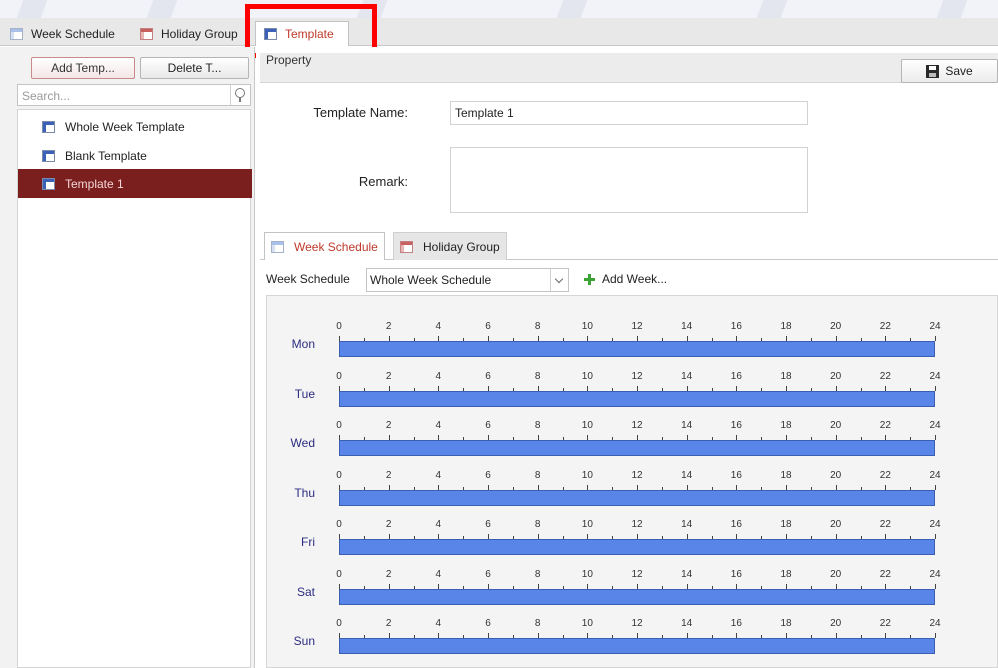 The height and width of the screenshot is (668, 998). What do you see at coordinates (135, 183) in the screenshot?
I see `list-item-template-1: Template 1` at bounding box center [135, 183].